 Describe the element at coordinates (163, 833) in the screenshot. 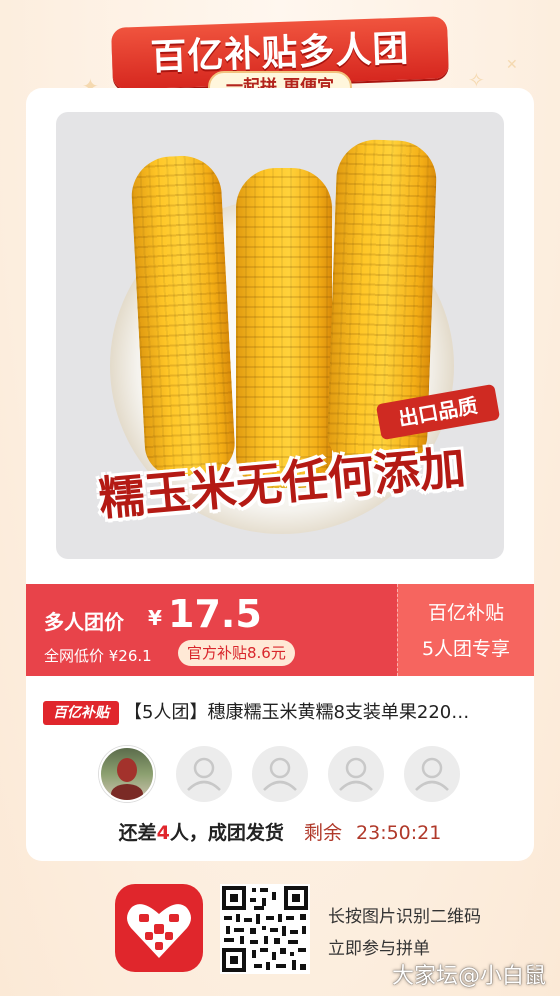

I see `missing-count: 4` at that location.